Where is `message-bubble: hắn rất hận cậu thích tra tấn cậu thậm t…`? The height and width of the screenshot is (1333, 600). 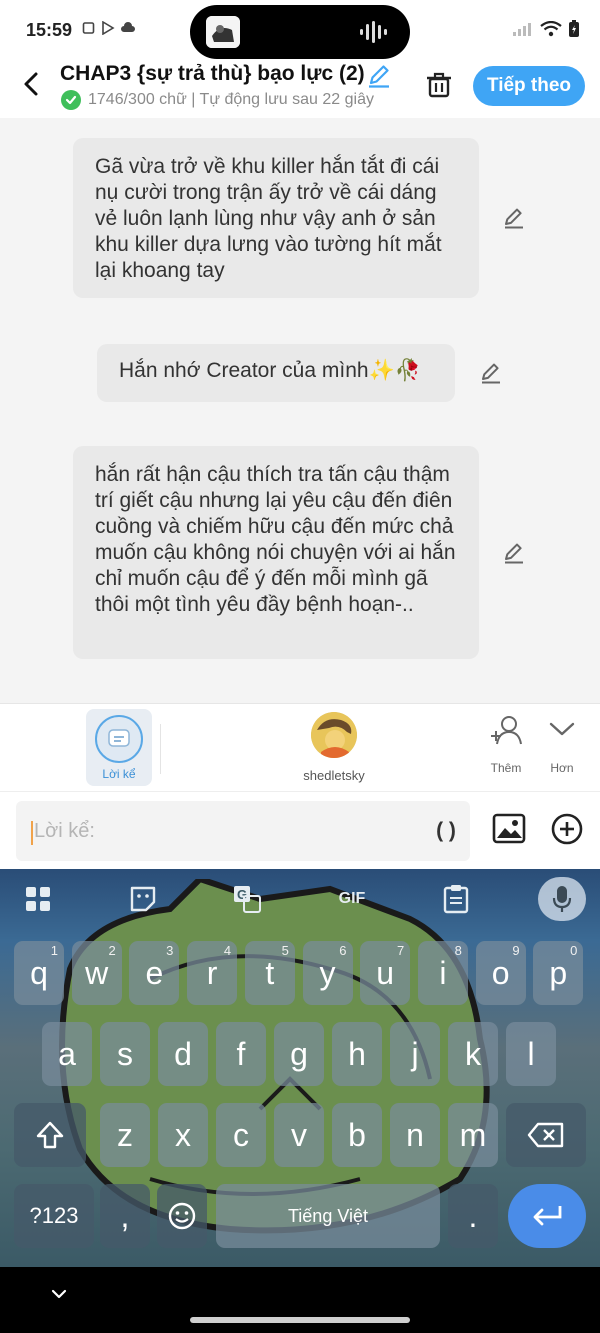
message-bubble: hắn rất hận cậu thích tra tấn cậu thậm t… is located at coordinates (276, 552).